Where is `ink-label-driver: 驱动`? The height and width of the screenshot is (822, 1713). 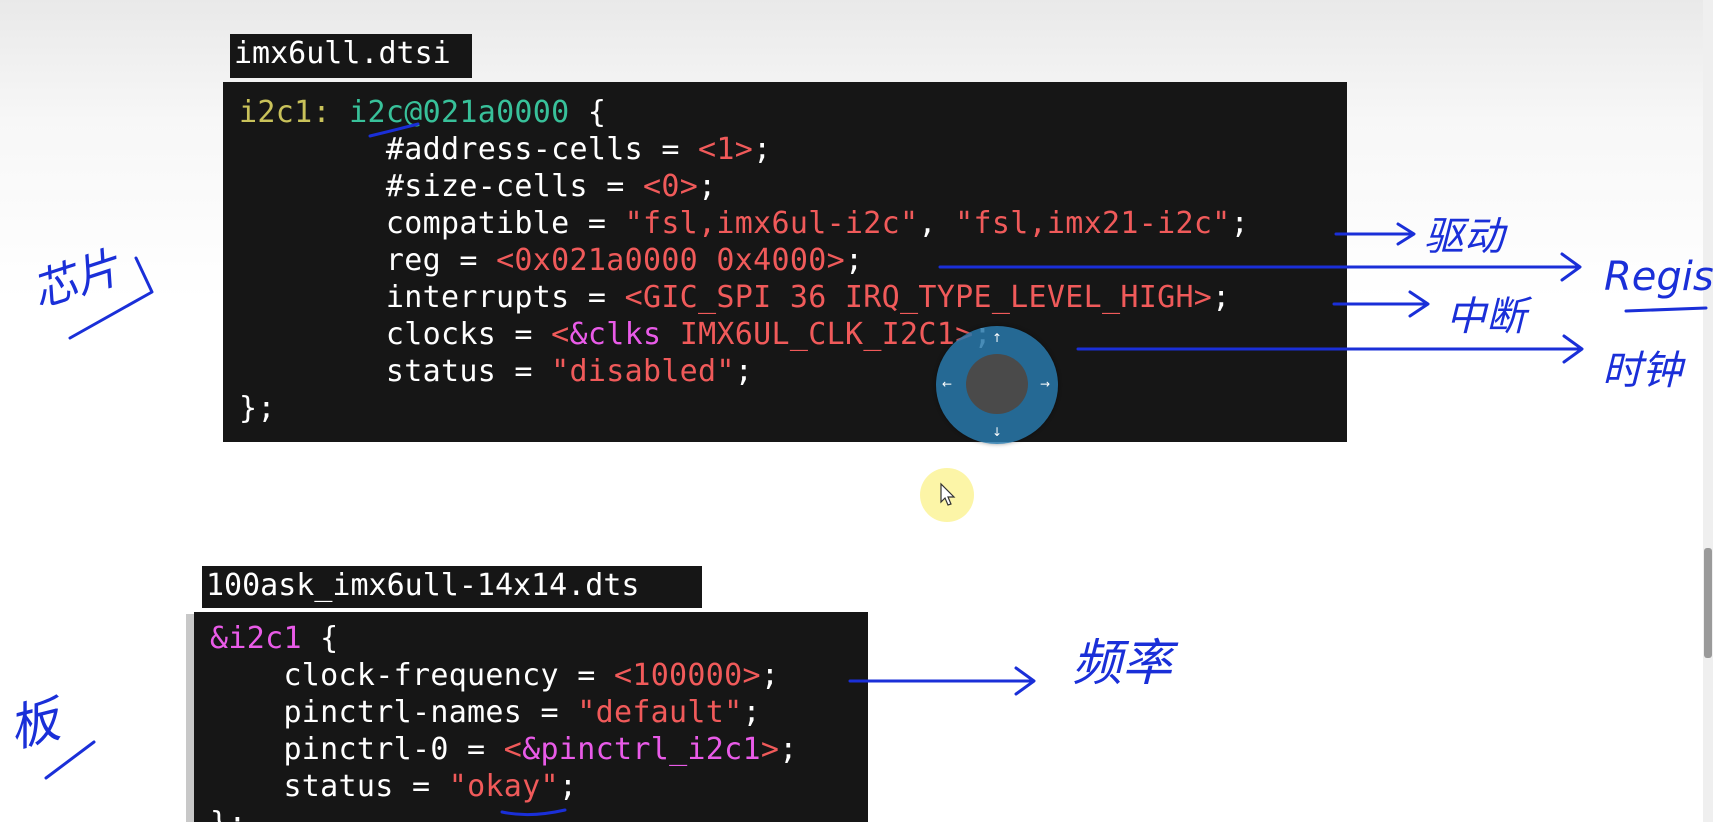
ink-label-driver: 驱动 is located at coordinates (1466, 237).